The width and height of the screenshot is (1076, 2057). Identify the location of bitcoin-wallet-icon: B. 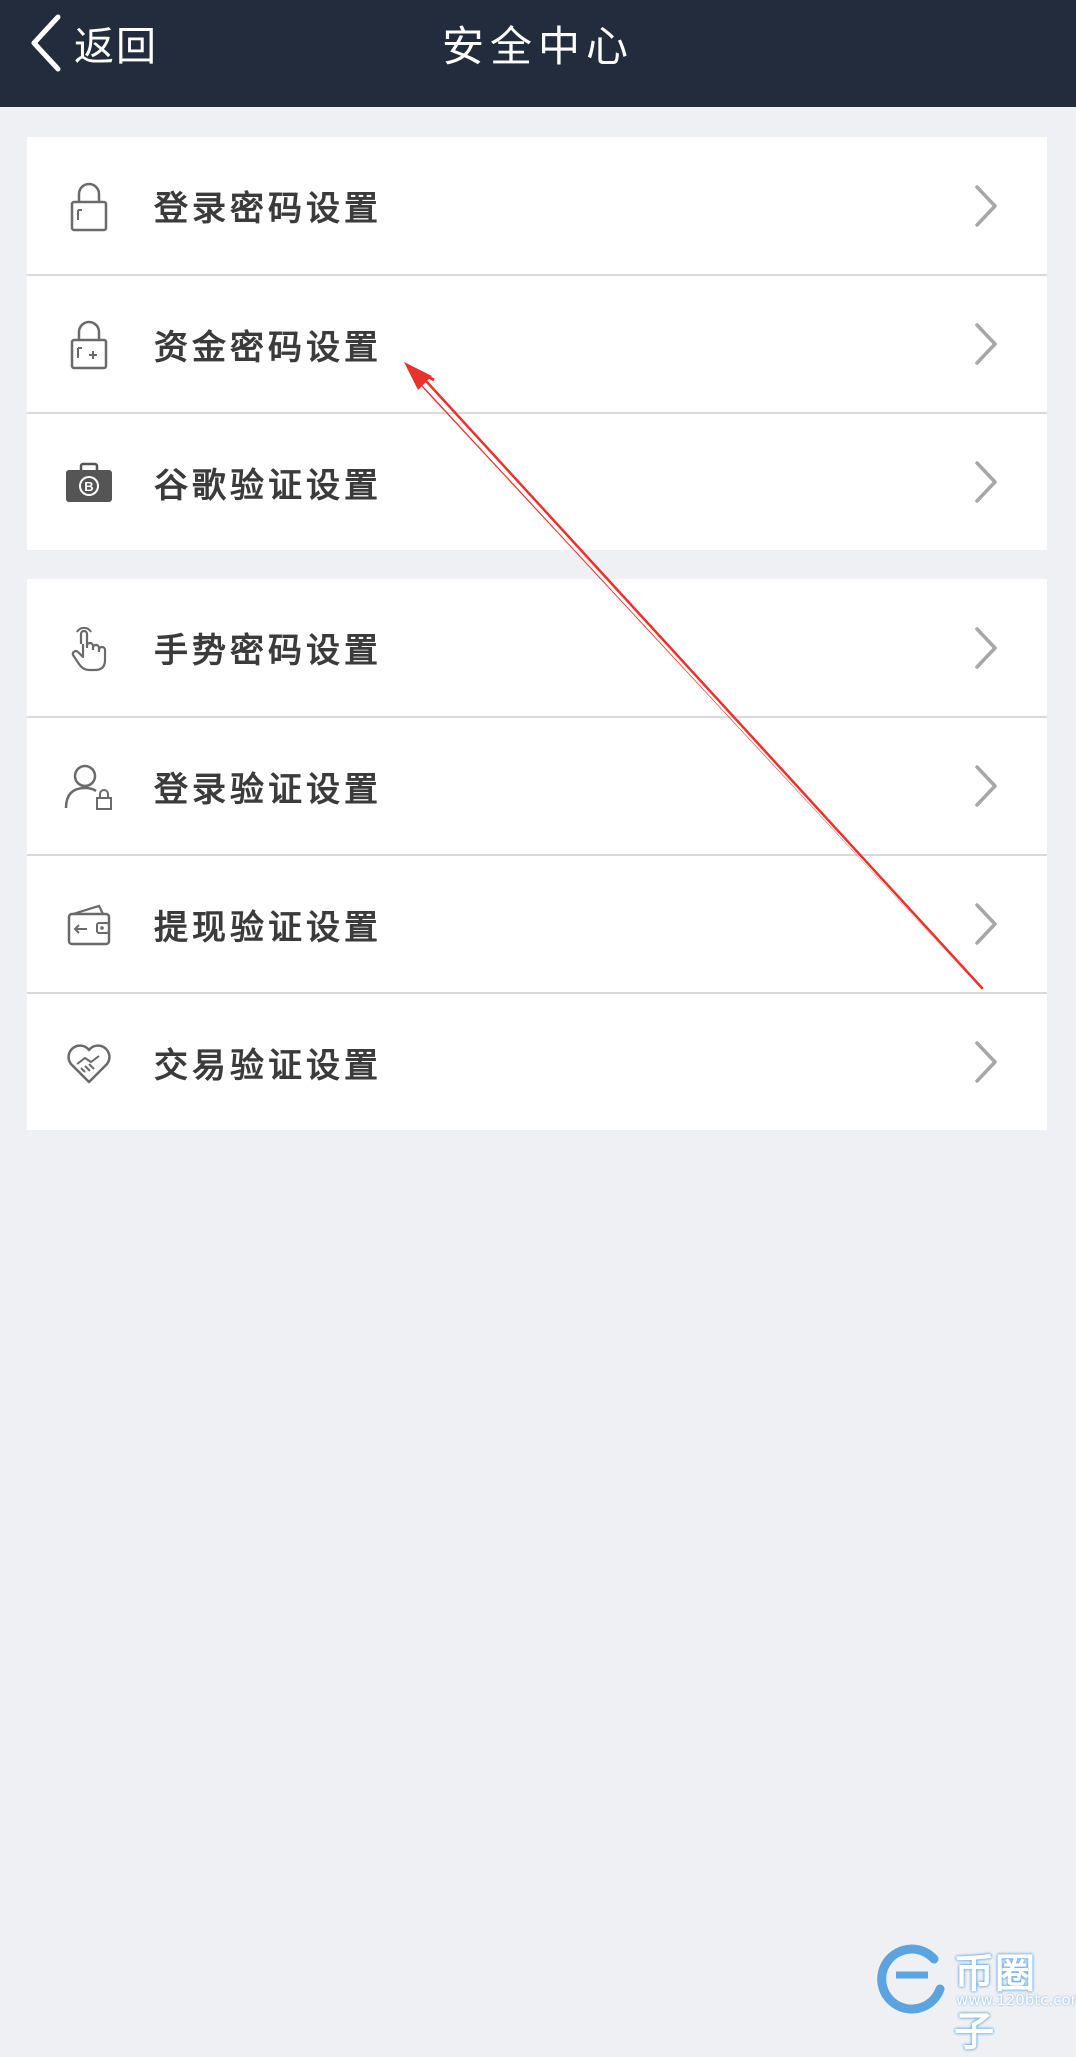
(89, 482).